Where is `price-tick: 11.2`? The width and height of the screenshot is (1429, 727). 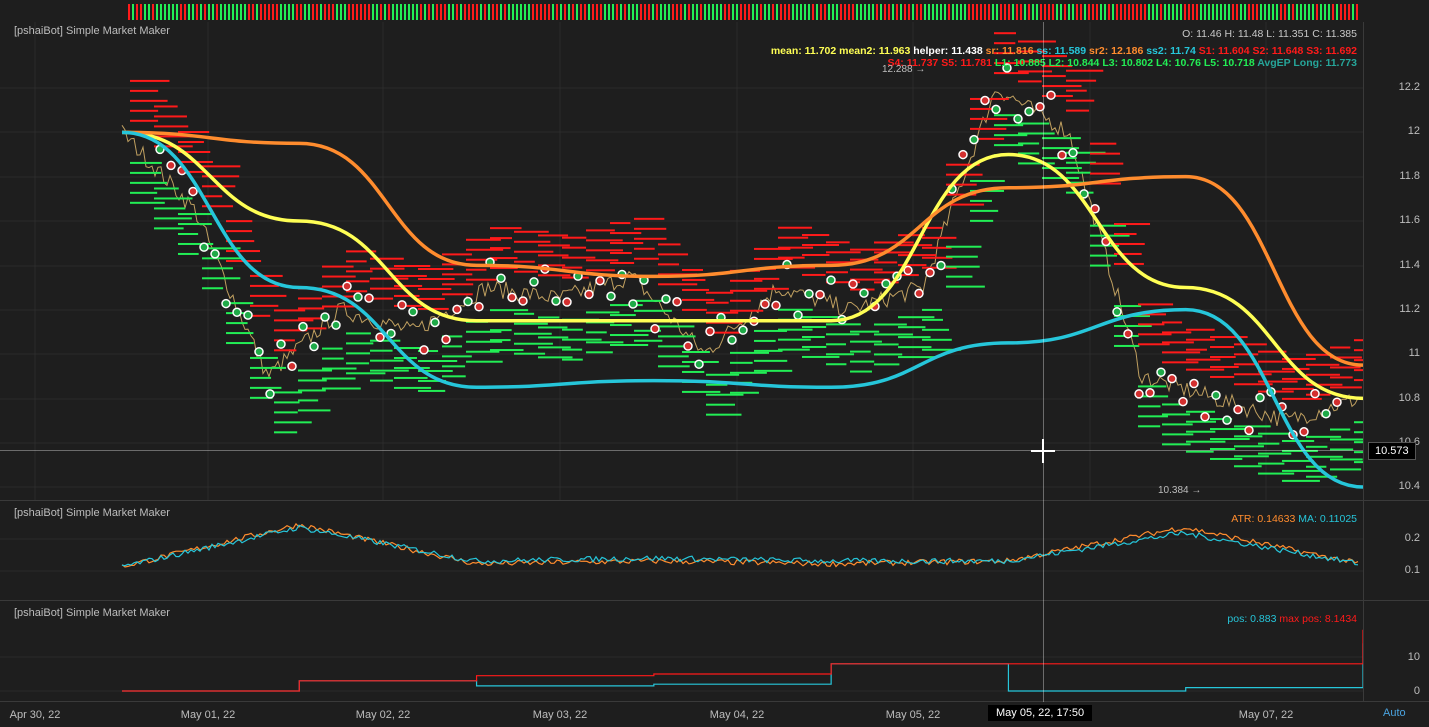
price-tick: 11.2 is located at coordinates (1409, 309).